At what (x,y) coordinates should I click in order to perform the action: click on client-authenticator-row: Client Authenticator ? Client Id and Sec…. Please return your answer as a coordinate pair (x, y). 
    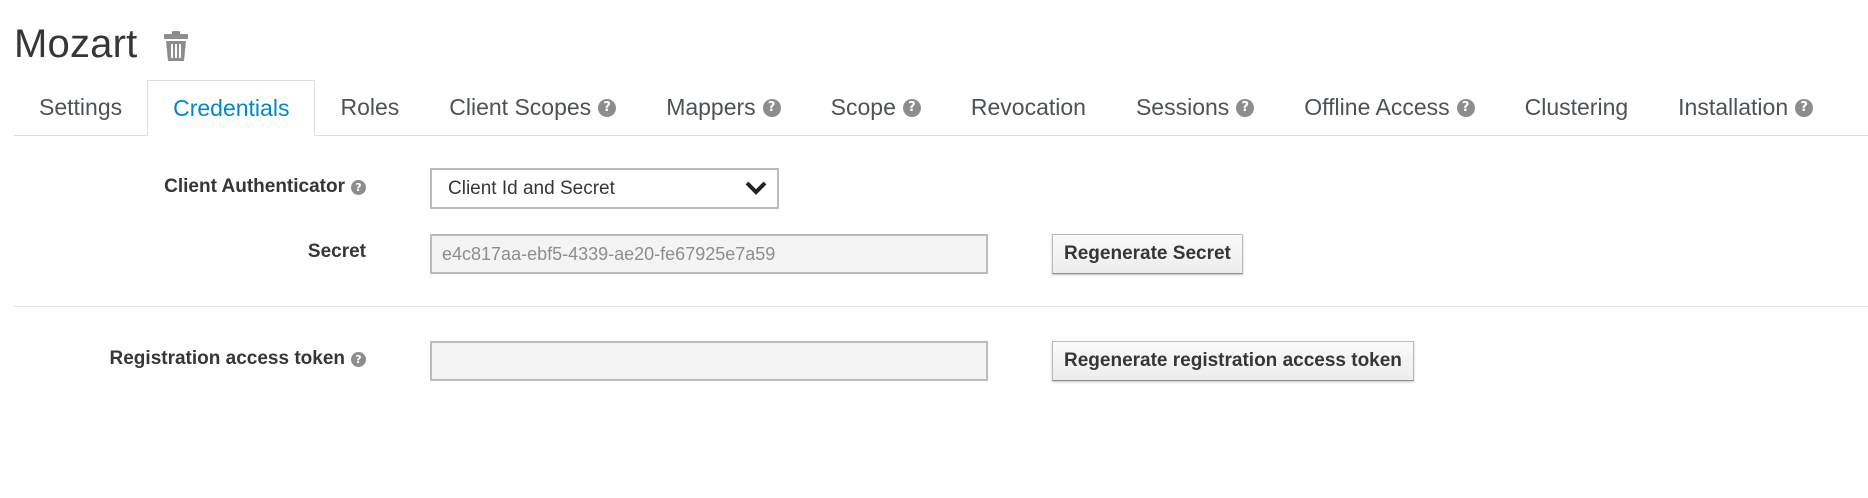
    Looking at the image, I should click on (934, 189).